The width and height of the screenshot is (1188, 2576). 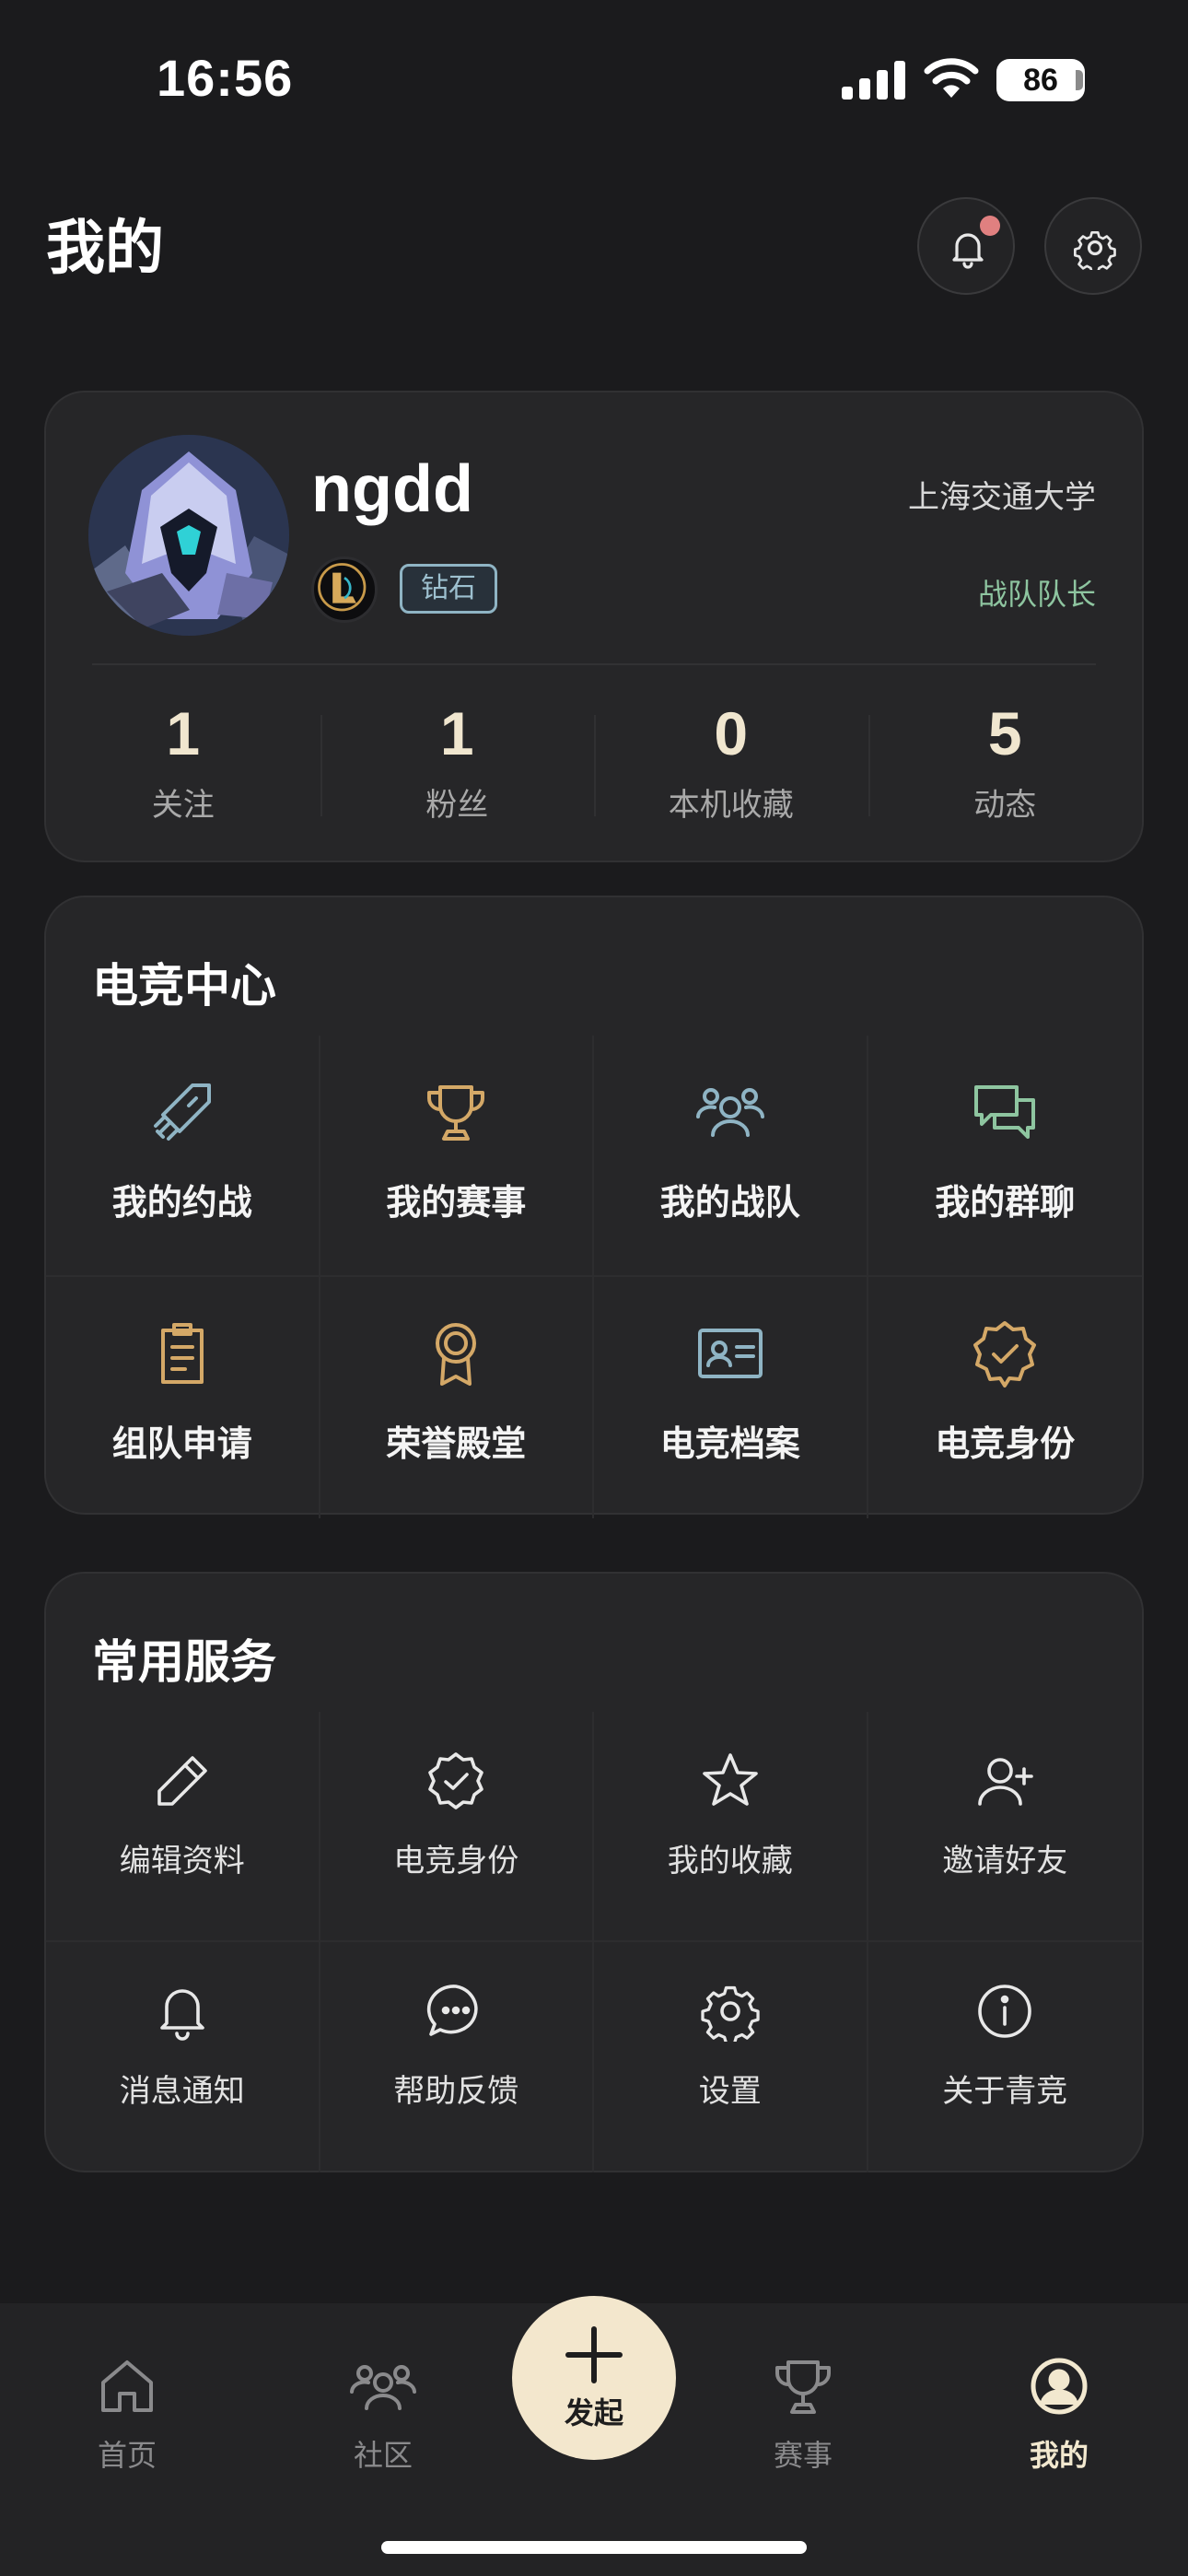 I want to click on rank-badge: 钻石, so click(x=448, y=589).